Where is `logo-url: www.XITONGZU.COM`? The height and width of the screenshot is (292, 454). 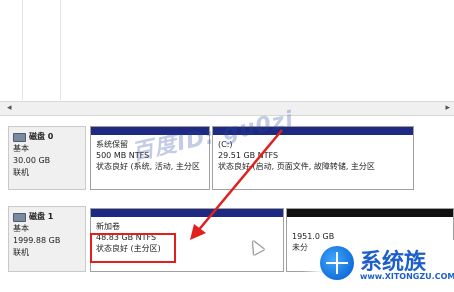 logo-url: www.XITONGZU.COM is located at coordinates (407, 276).